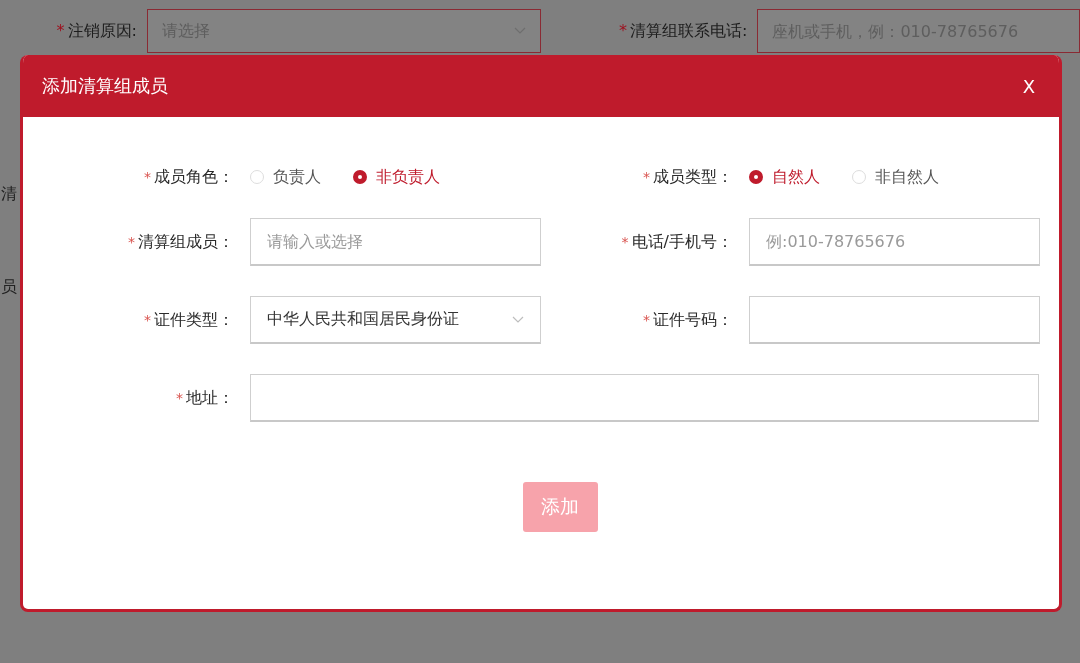 The width and height of the screenshot is (1080, 663). What do you see at coordinates (395, 320) in the screenshot?
I see `select-field: 中华人民共和国居民身份证` at bounding box center [395, 320].